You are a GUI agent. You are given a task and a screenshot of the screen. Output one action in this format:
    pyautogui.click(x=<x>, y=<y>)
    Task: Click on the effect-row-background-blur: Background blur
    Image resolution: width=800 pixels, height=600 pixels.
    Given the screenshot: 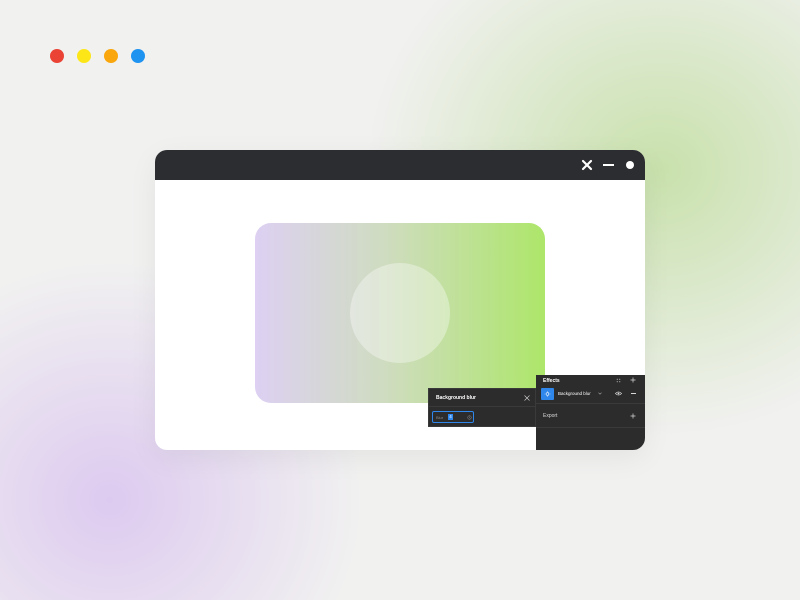 What is the action you would take?
    pyautogui.click(x=590, y=394)
    